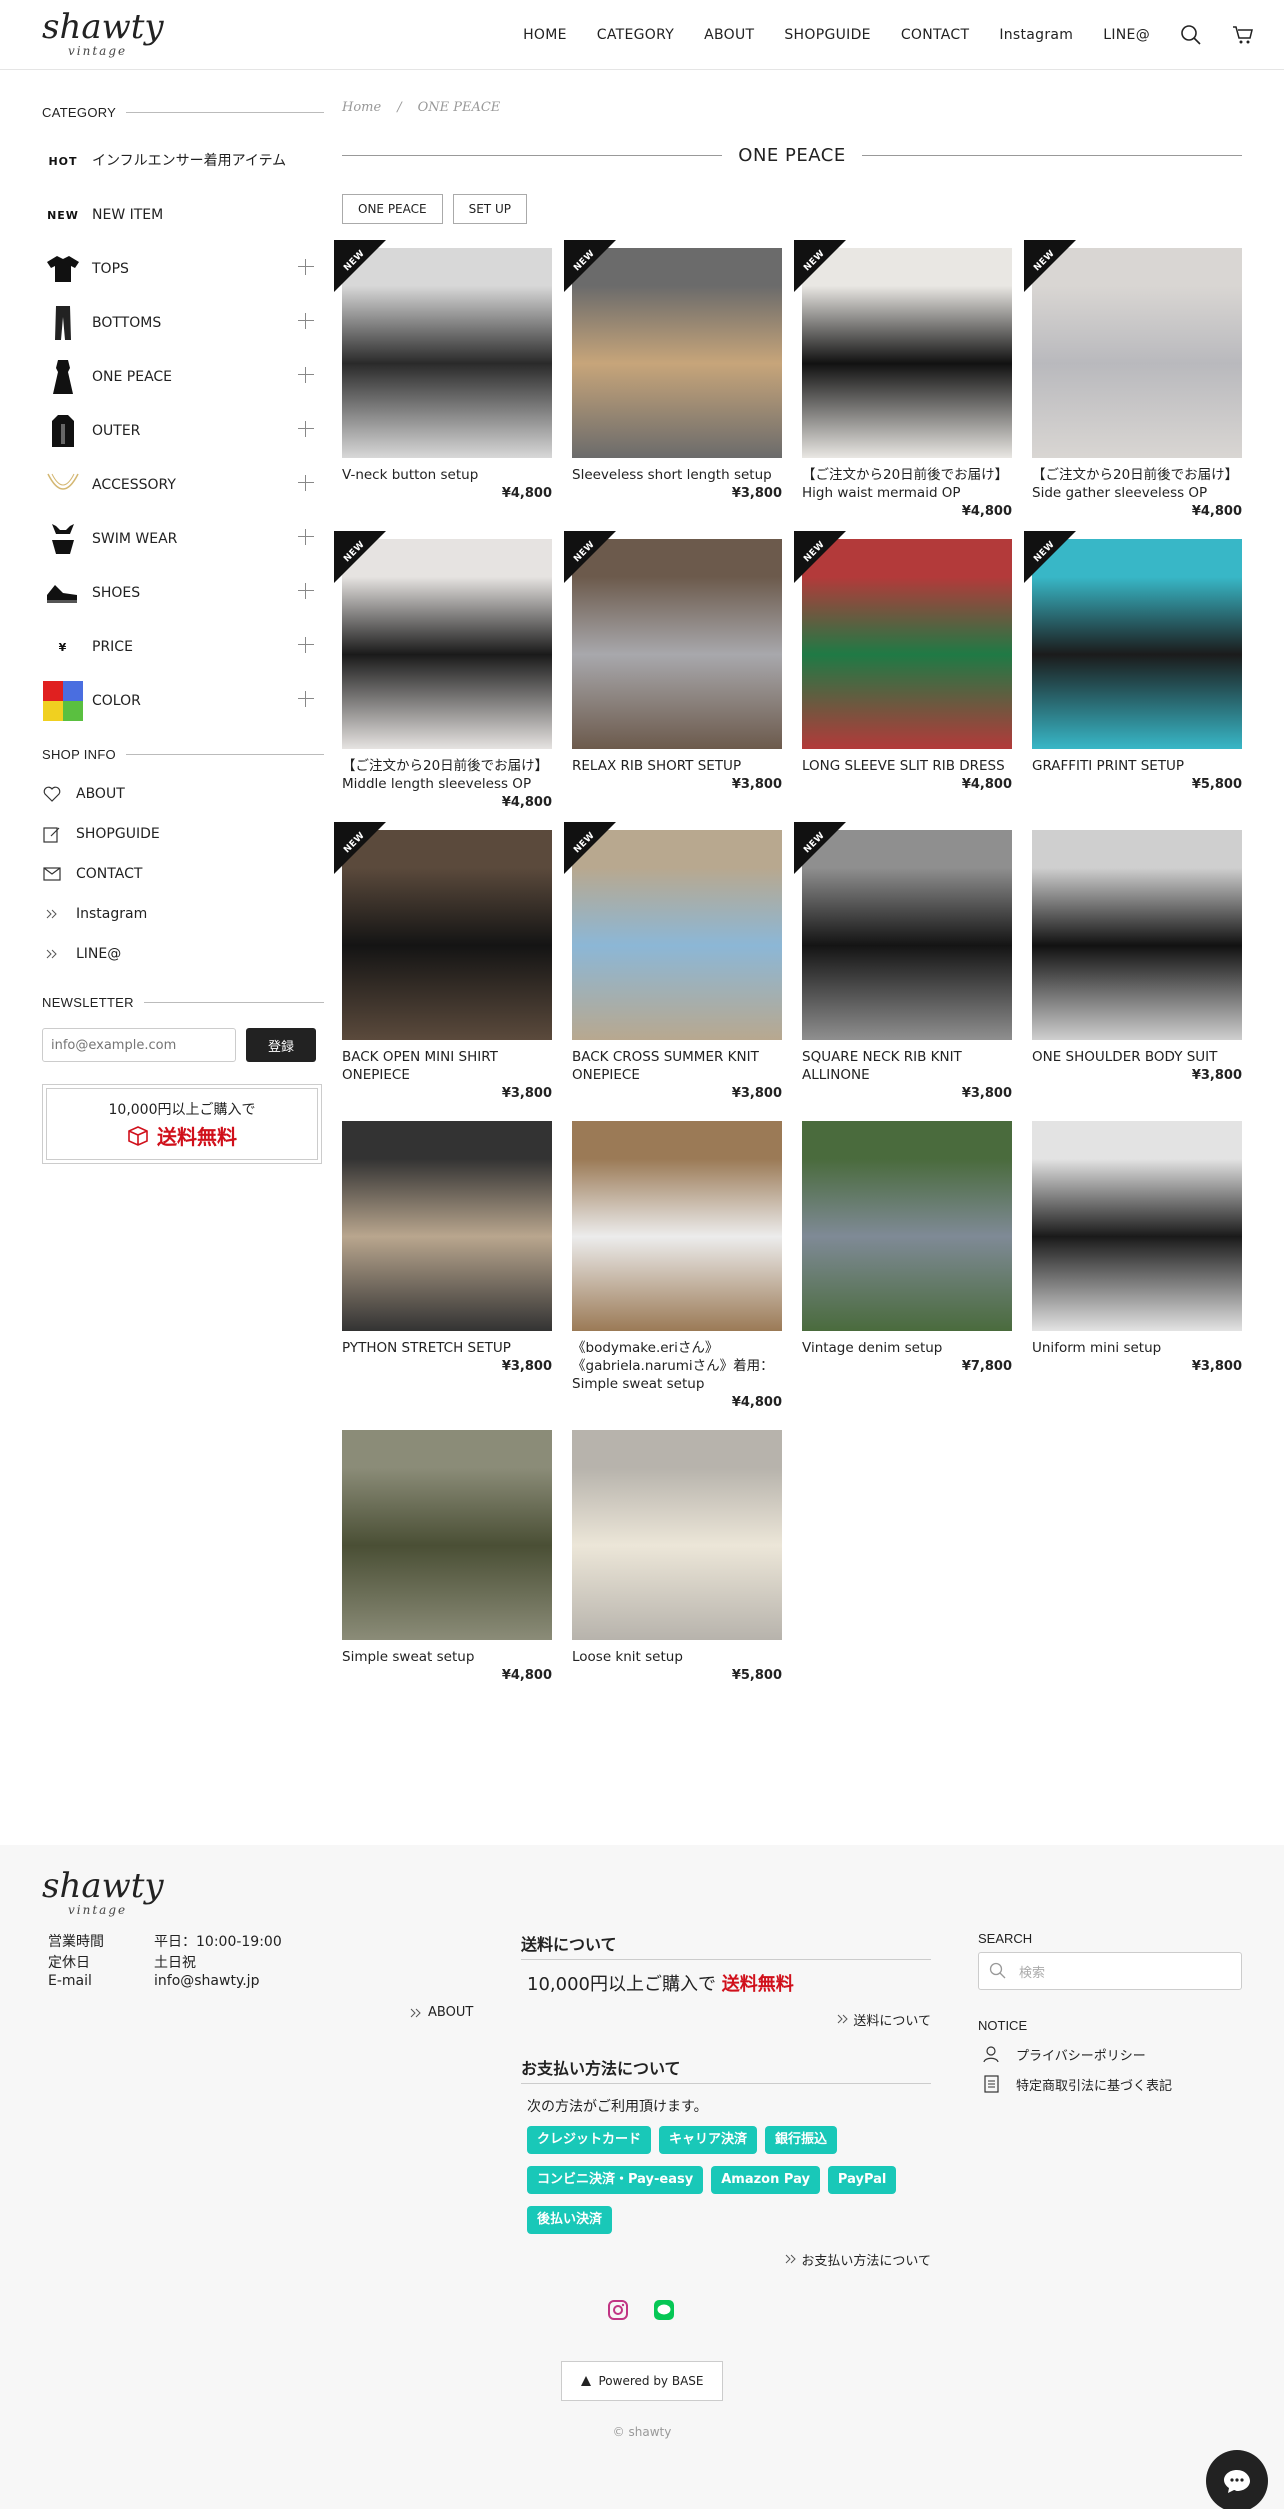  Describe the element at coordinates (907, 484) in the screenshot. I see `product-name: 【ご注文から20日前後でお届け】High waist mermaid OP` at that location.